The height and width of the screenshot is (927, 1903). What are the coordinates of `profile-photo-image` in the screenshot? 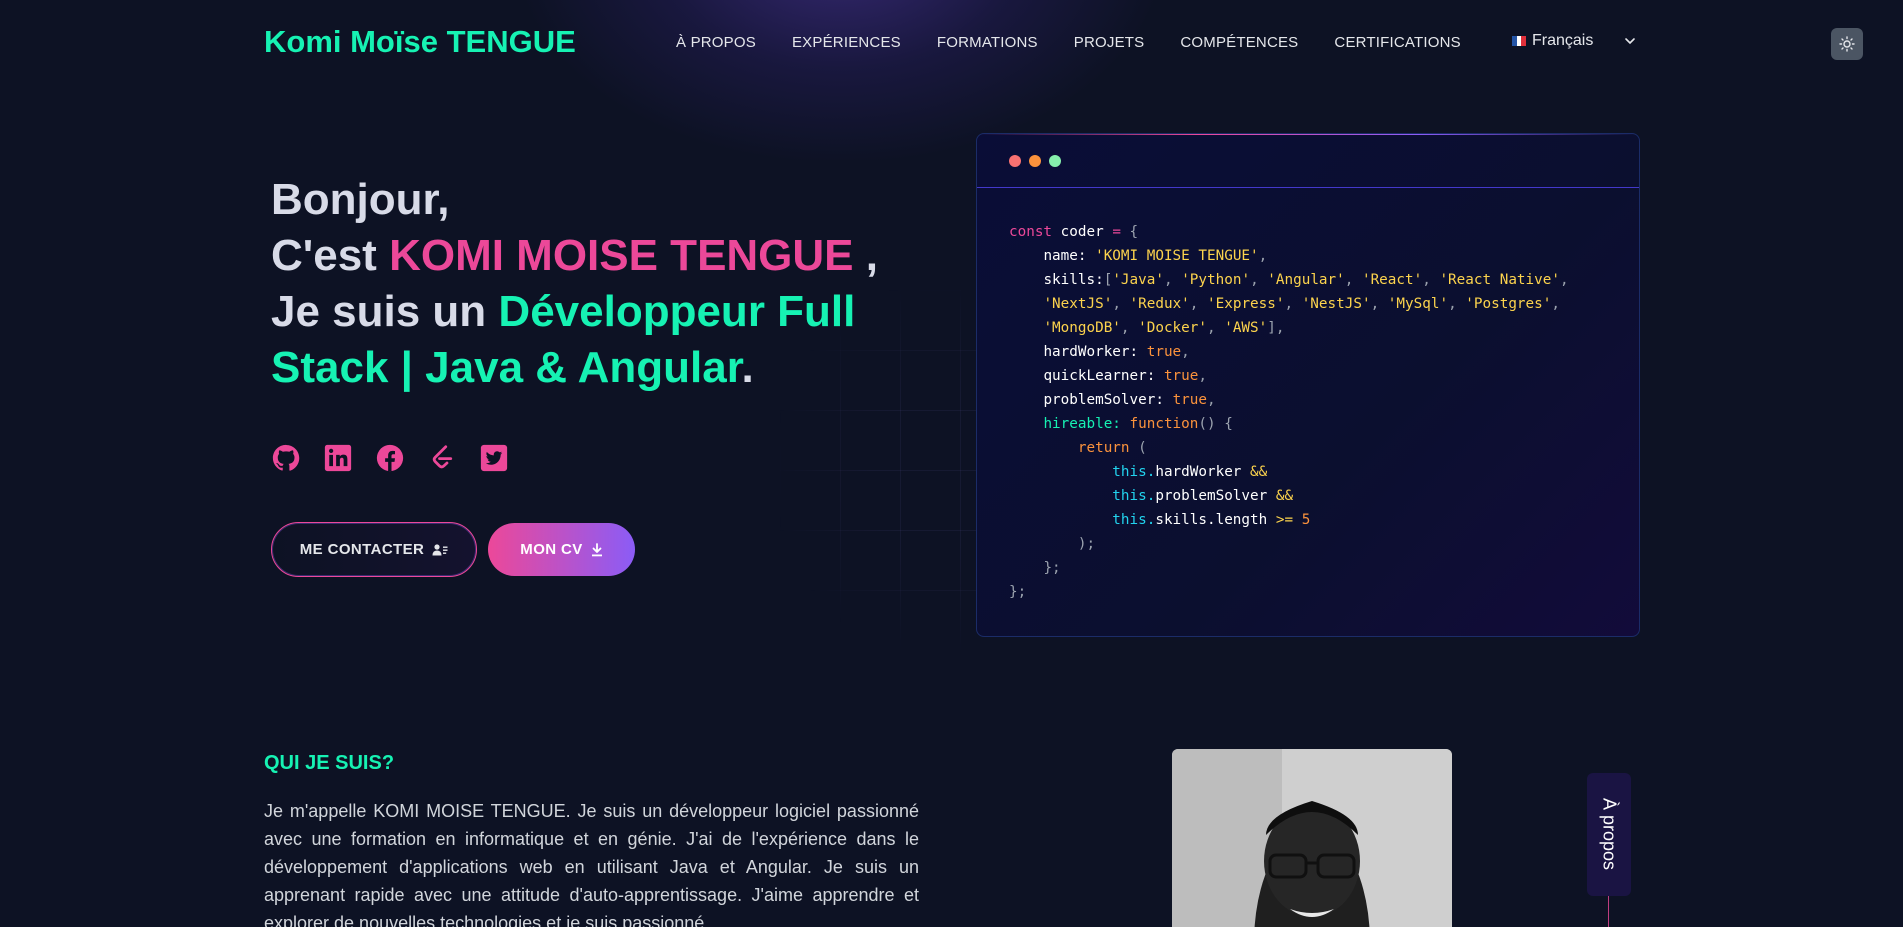 It's located at (1312, 838).